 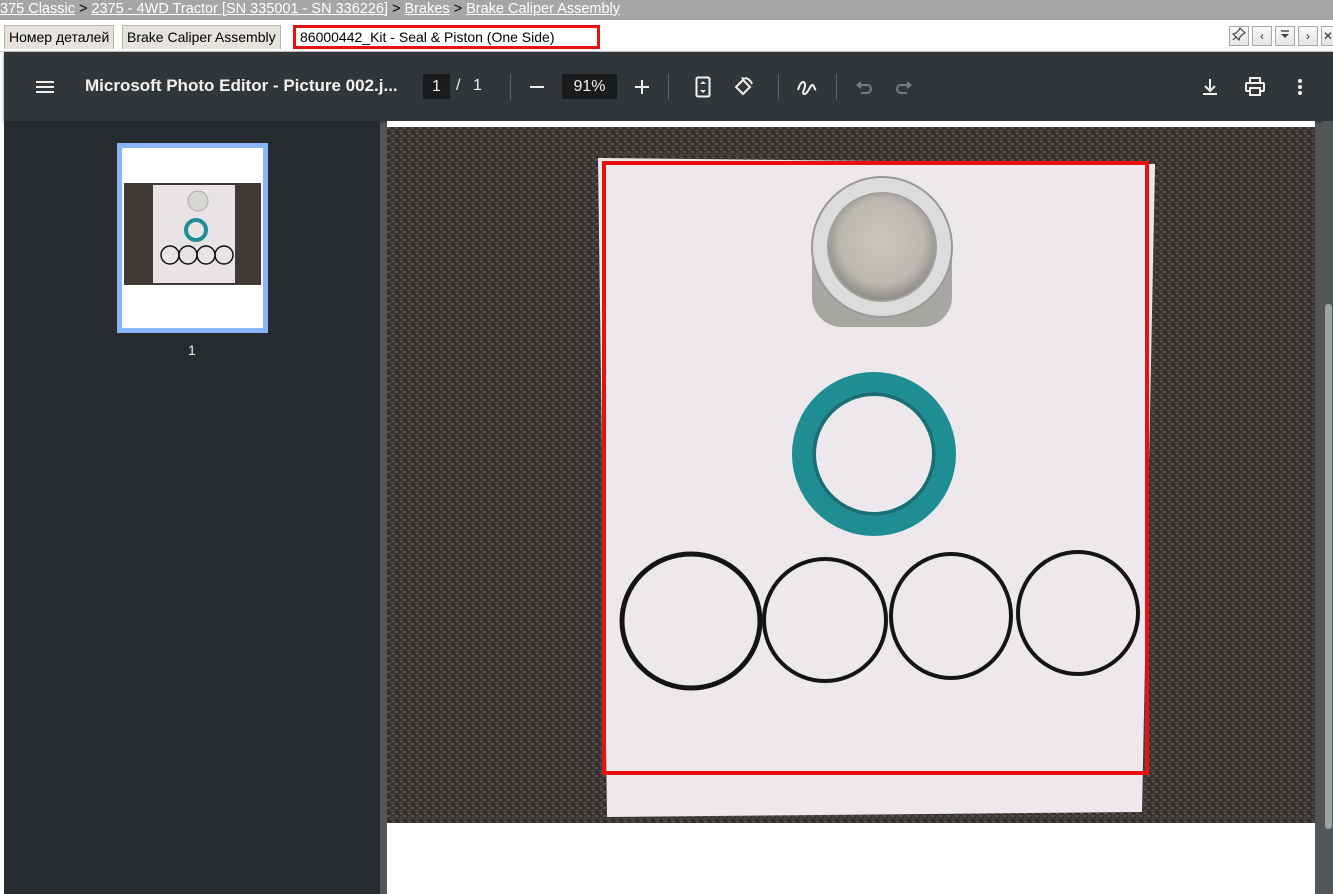 What do you see at coordinates (1285, 36) in the screenshot?
I see `tab-list-dropdown-icon` at bounding box center [1285, 36].